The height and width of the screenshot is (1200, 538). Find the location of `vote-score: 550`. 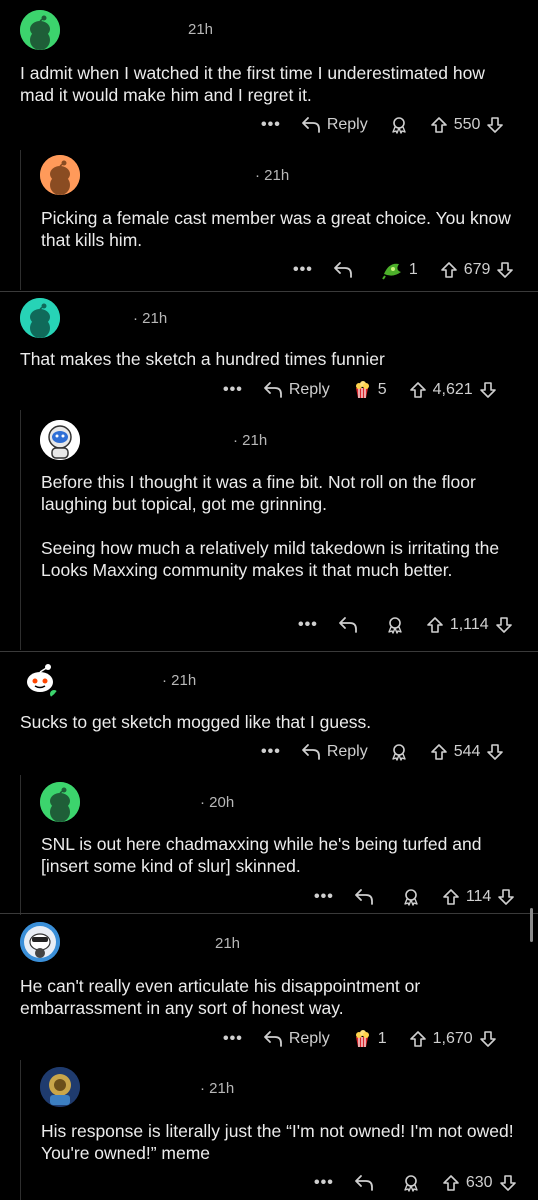

vote-score: 550 is located at coordinates (467, 124).